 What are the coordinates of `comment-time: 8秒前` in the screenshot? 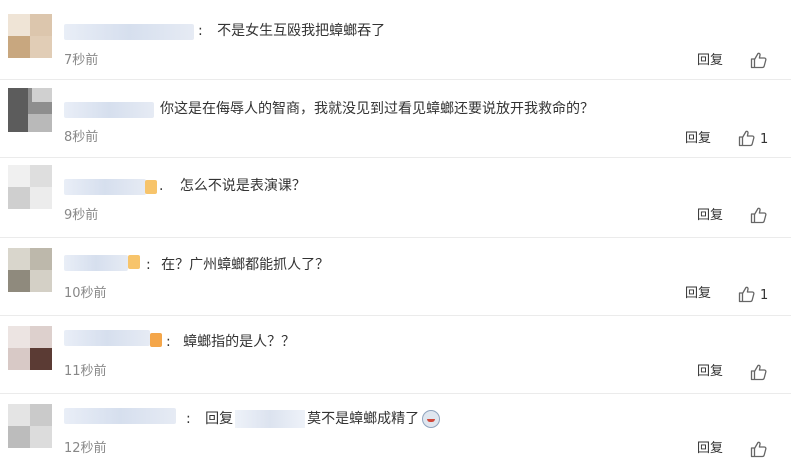 It's located at (81, 137).